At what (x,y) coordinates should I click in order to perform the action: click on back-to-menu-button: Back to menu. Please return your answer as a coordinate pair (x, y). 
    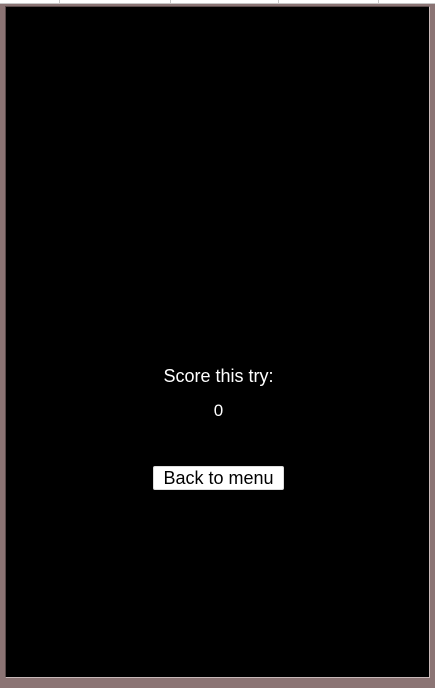
    Looking at the image, I should click on (218, 478).